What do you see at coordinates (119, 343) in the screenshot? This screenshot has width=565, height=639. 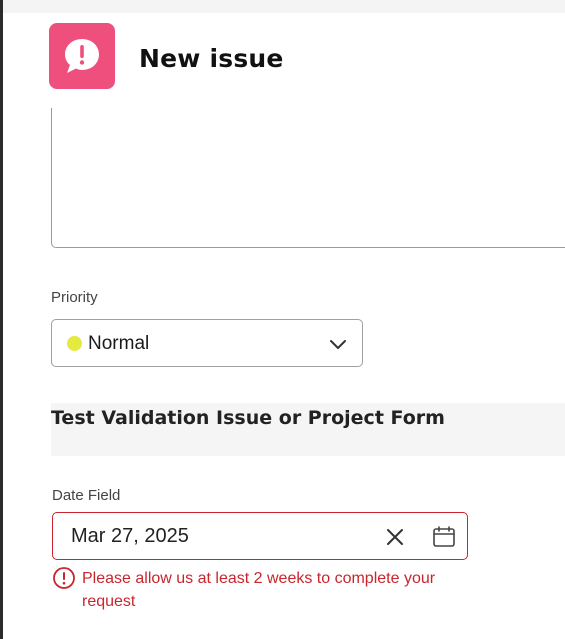 I see `priority-value: Normal` at bounding box center [119, 343].